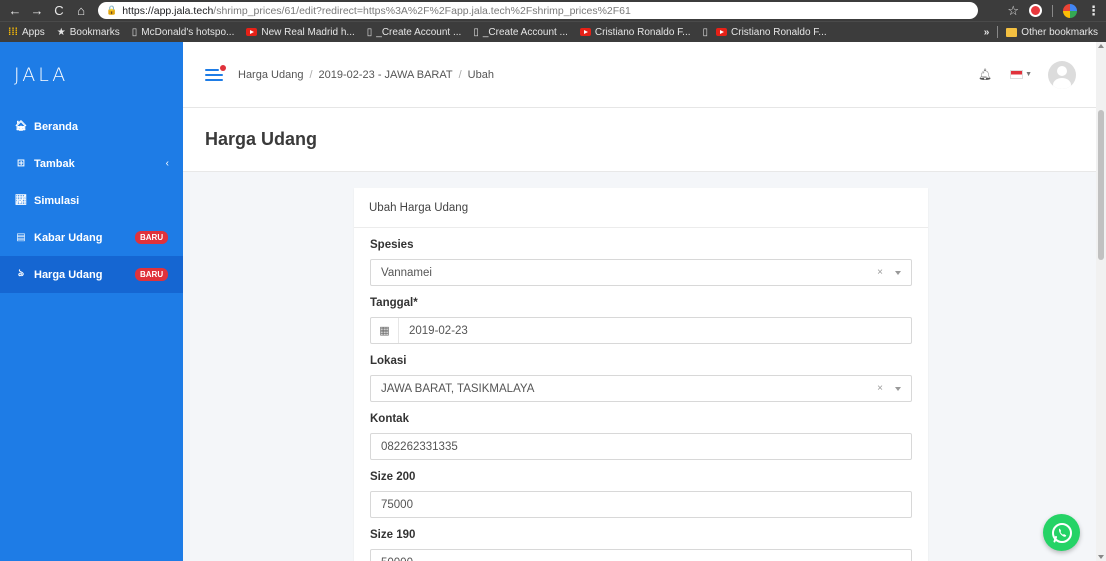 The width and height of the screenshot is (1106, 561). Describe the element at coordinates (81, 10) in the screenshot. I see `home-icon: ⌂` at that location.